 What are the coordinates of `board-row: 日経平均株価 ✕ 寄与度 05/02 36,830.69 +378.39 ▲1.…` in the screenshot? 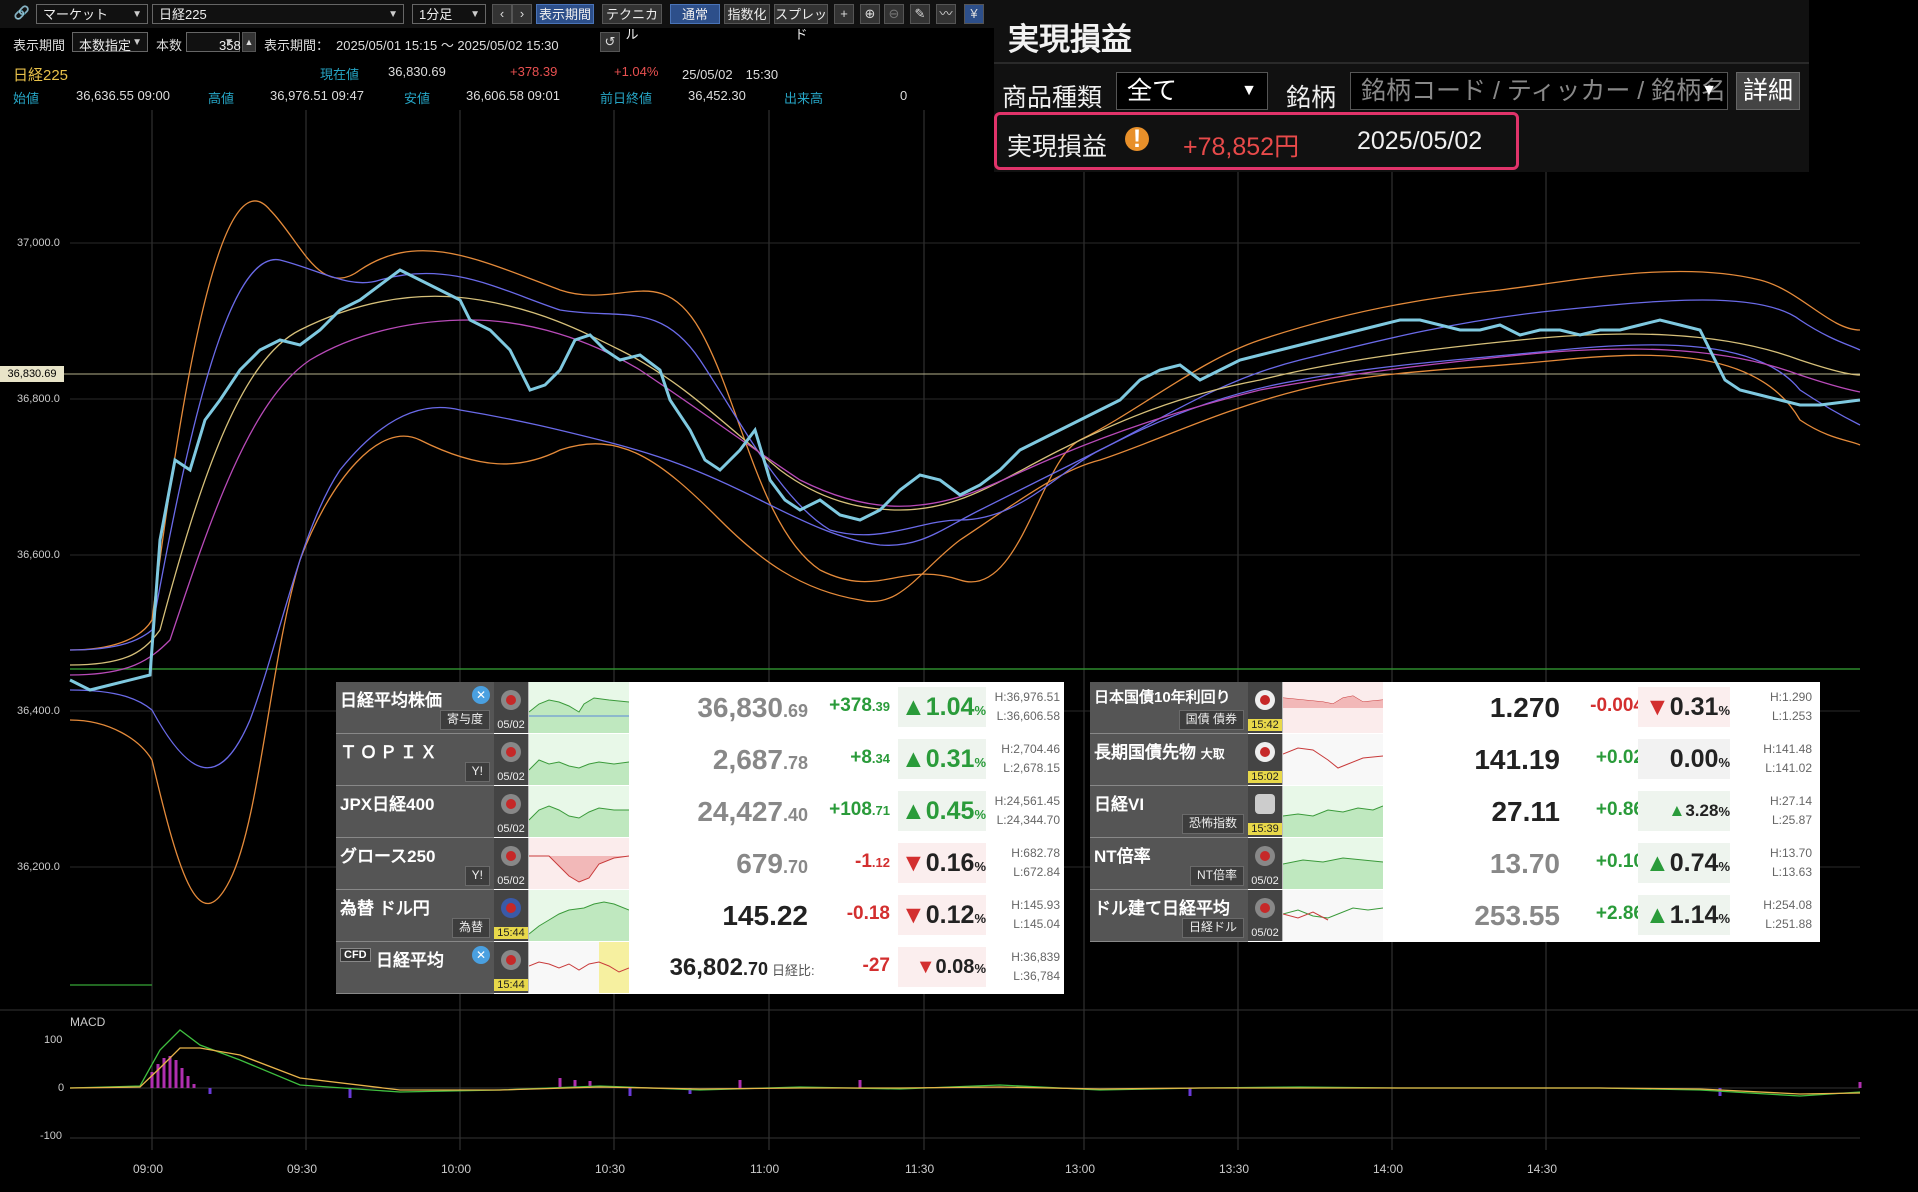 It's located at (700, 708).